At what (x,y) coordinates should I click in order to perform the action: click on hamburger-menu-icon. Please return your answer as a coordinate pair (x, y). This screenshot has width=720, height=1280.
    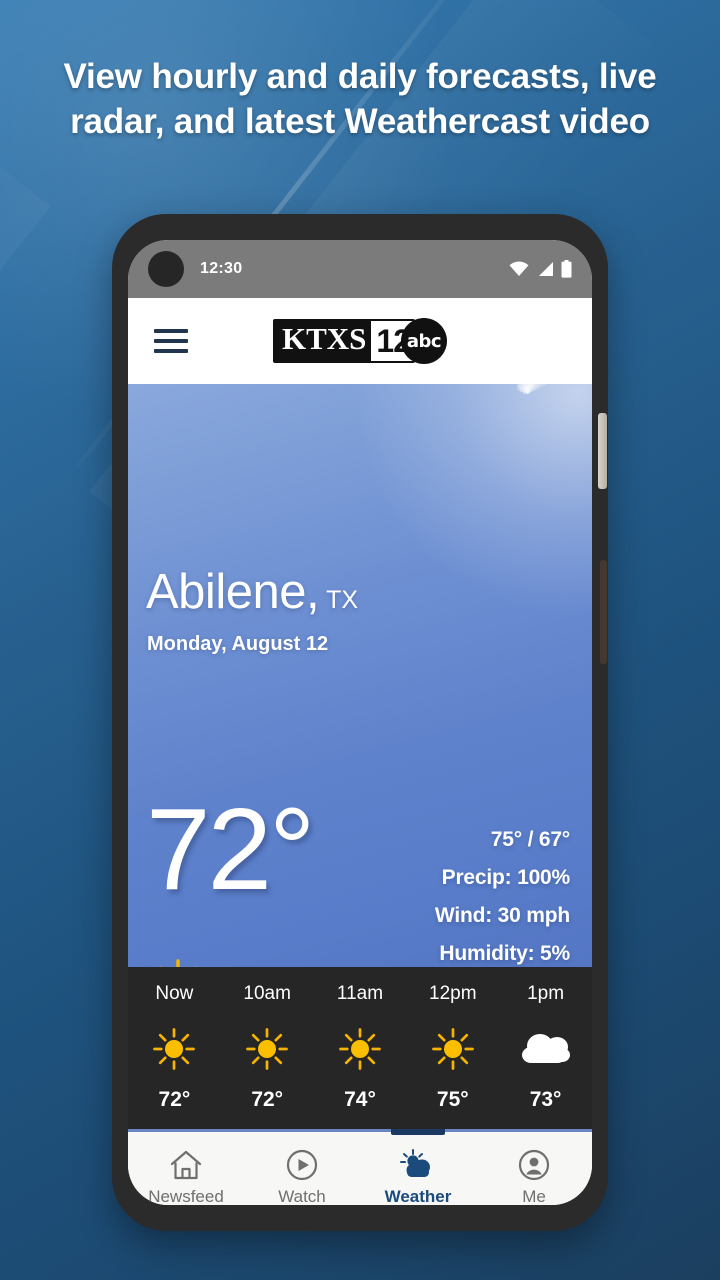
    Looking at the image, I should click on (171, 341).